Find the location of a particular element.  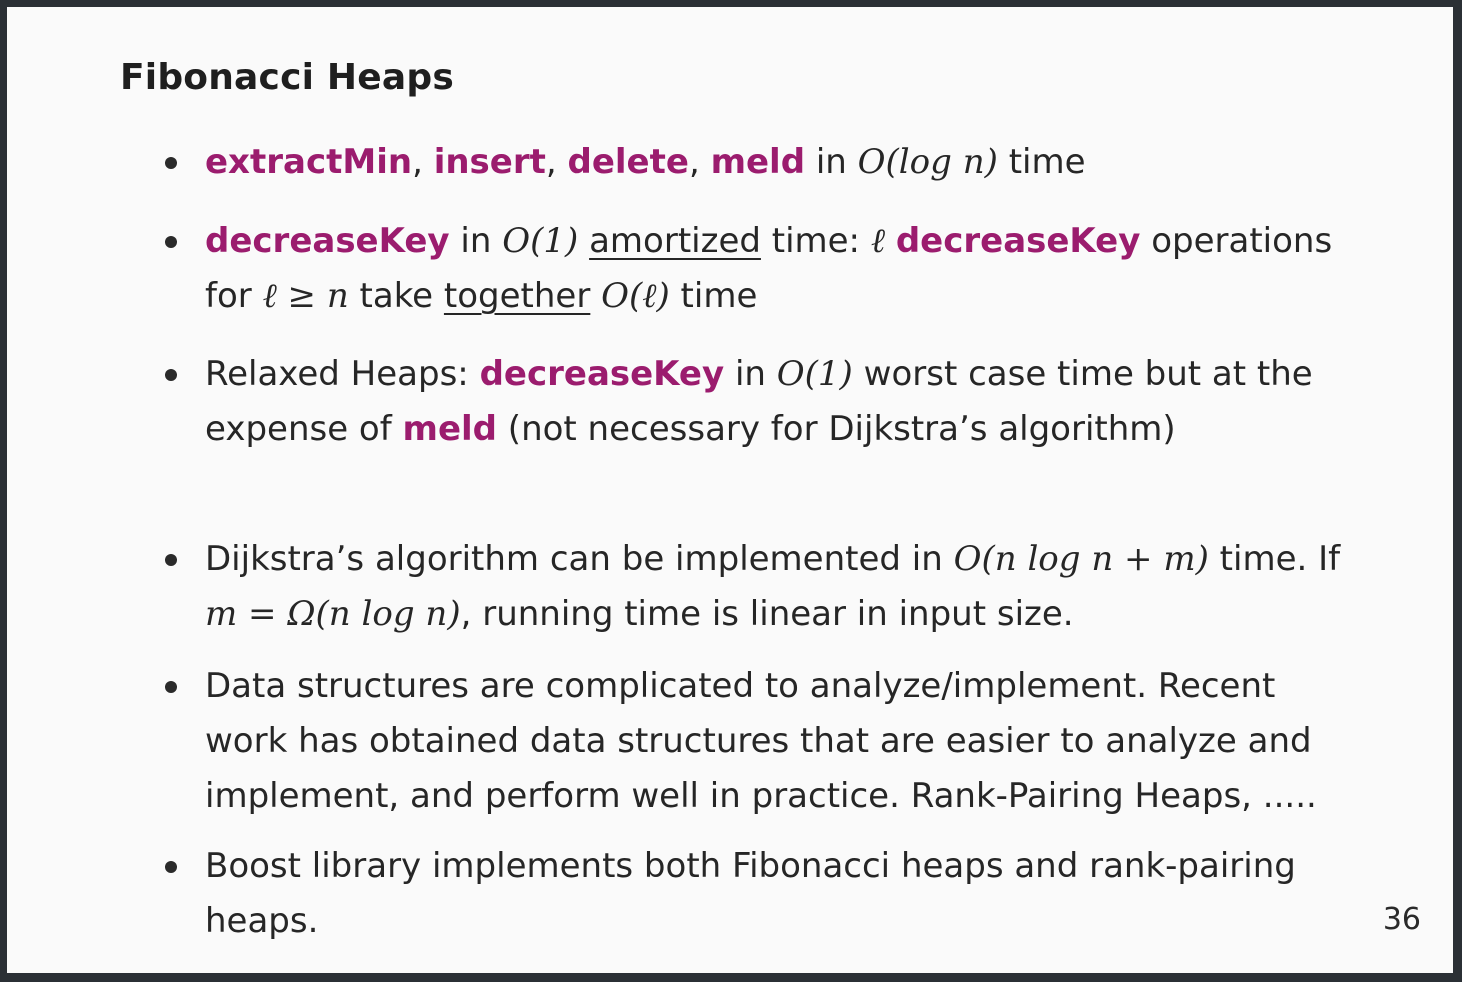

page-number: 36 is located at coordinates (1401, 919).